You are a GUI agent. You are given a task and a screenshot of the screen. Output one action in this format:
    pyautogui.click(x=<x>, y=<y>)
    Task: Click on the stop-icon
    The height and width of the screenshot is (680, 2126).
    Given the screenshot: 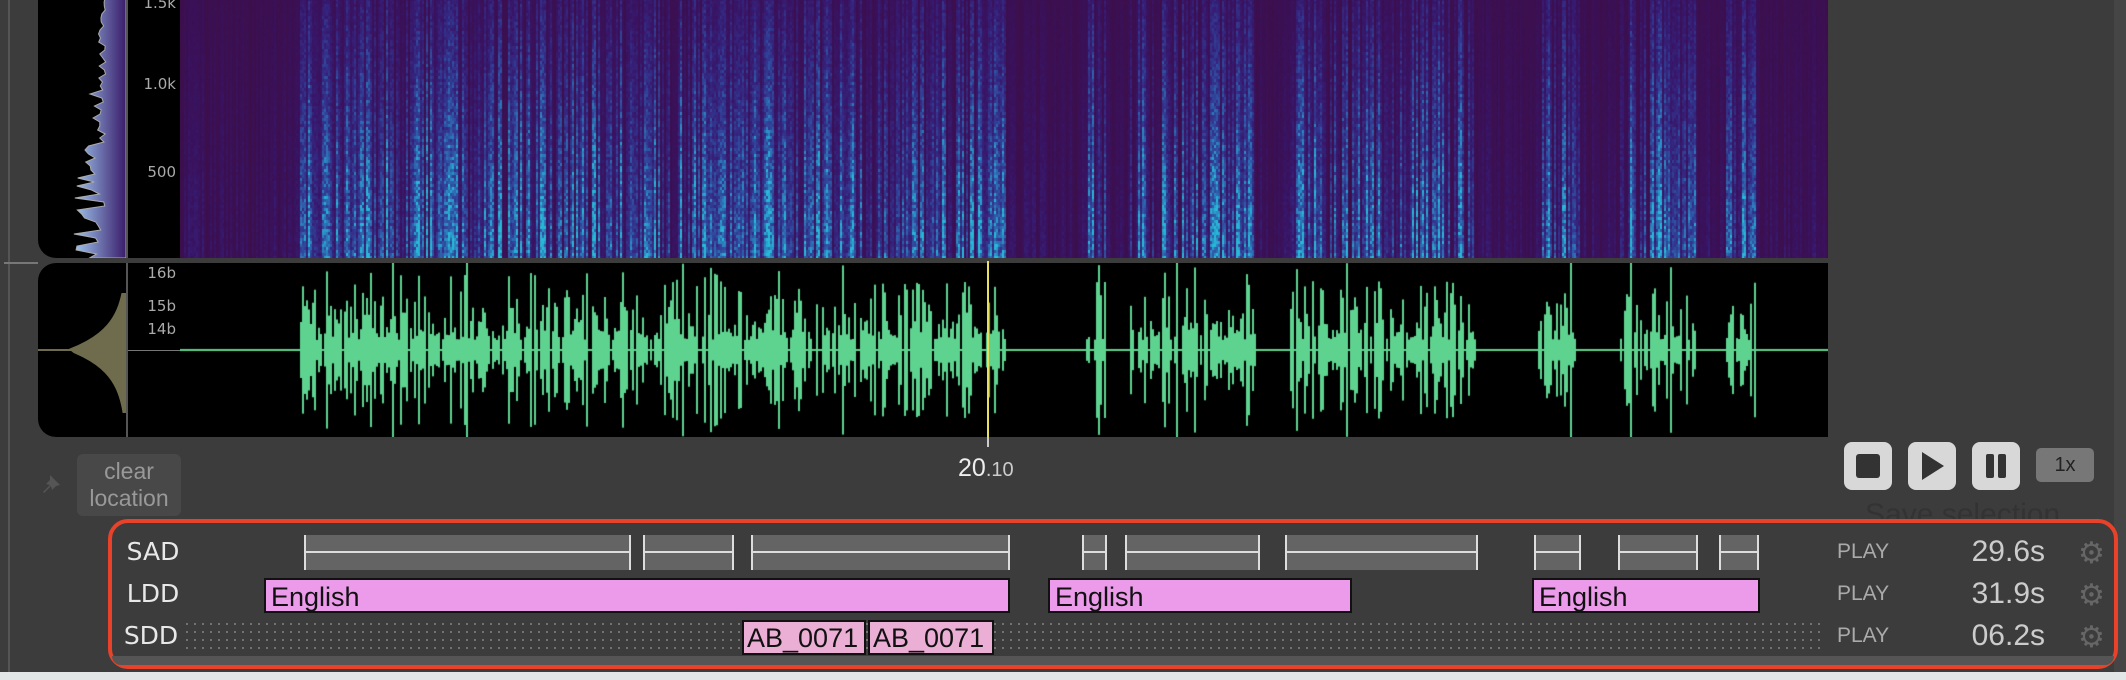 What is the action you would take?
    pyautogui.click(x=1868, y=466)
    